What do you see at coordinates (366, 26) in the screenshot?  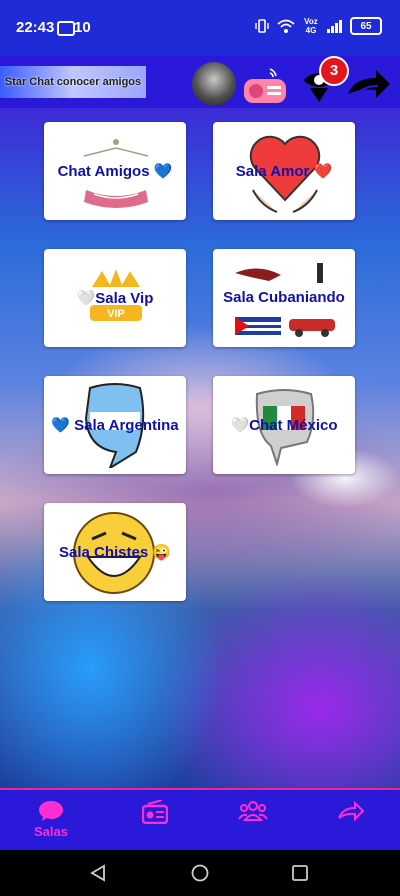 I see `battery-icon: 65` at bounding box center [366, 26].